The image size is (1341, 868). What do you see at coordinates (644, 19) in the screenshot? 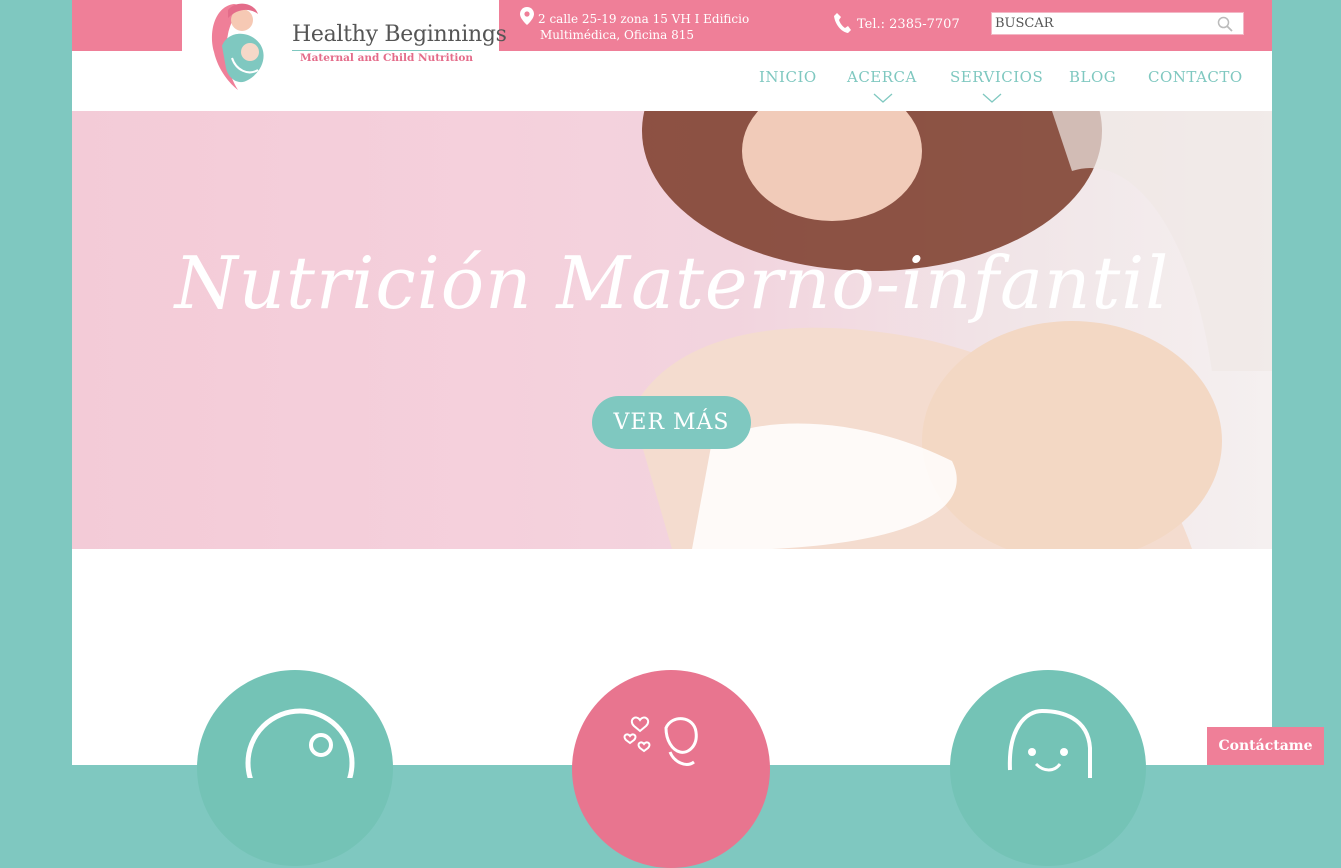
I see `address-line-1: 2 calle 25-19 zona 15 VH I Edificio` at bounding box center [644, 19].